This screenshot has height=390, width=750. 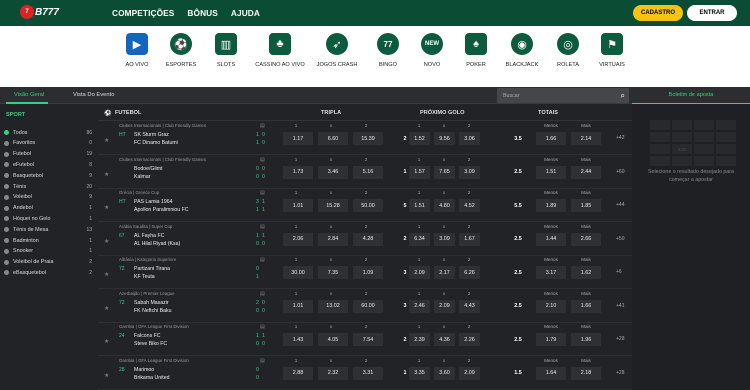 I want to click on site-logo: 7 B777, so click(x=39, y=12).